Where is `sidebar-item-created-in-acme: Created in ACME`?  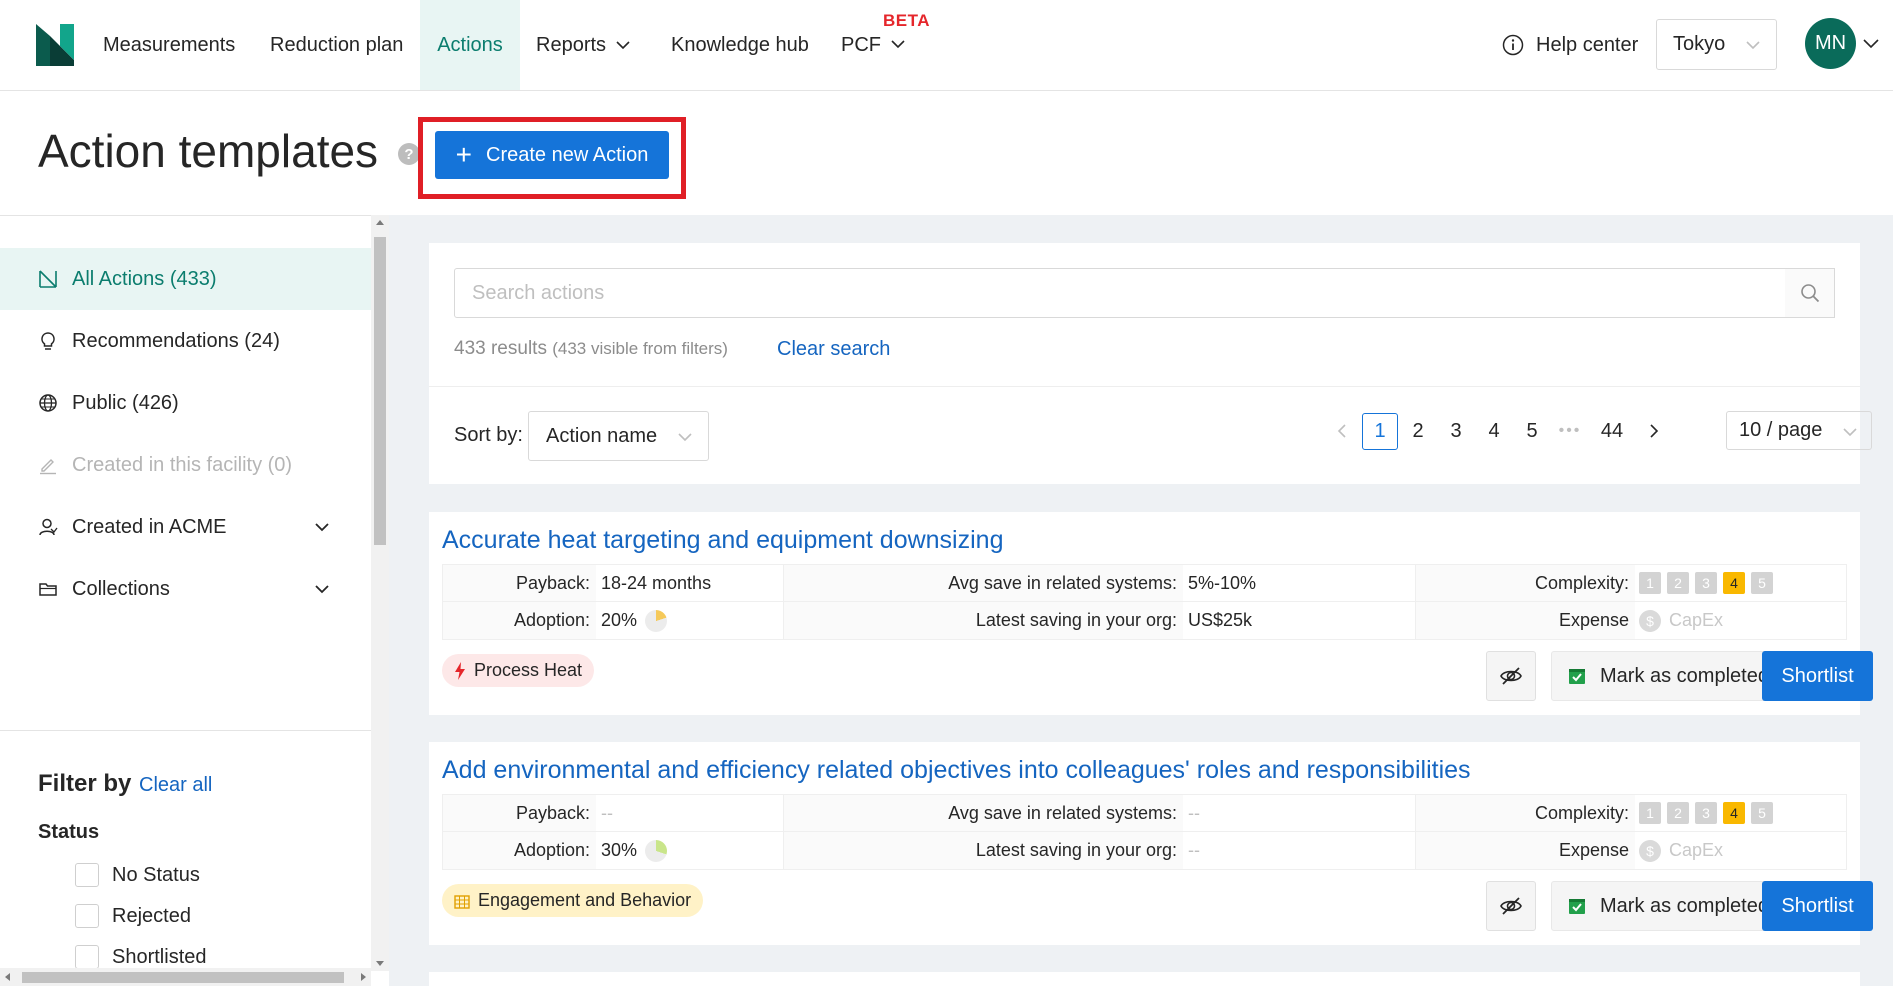
sidebar-item-created-in-acme: Created in ACME is located at coordinates (185, 527).